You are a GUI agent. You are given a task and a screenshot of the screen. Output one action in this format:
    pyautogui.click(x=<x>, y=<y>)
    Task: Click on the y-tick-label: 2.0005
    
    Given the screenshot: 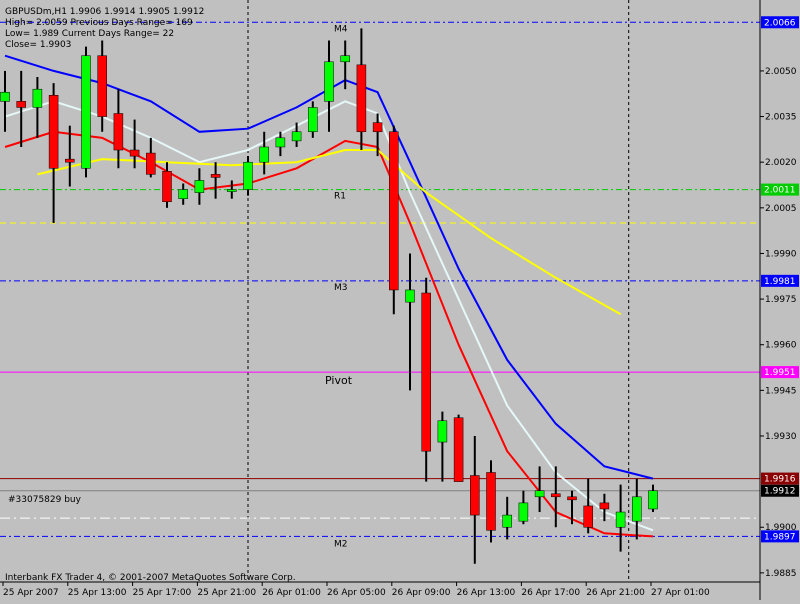 What is the action you would take?
    pyautogui.click(x=781, y=209)
    